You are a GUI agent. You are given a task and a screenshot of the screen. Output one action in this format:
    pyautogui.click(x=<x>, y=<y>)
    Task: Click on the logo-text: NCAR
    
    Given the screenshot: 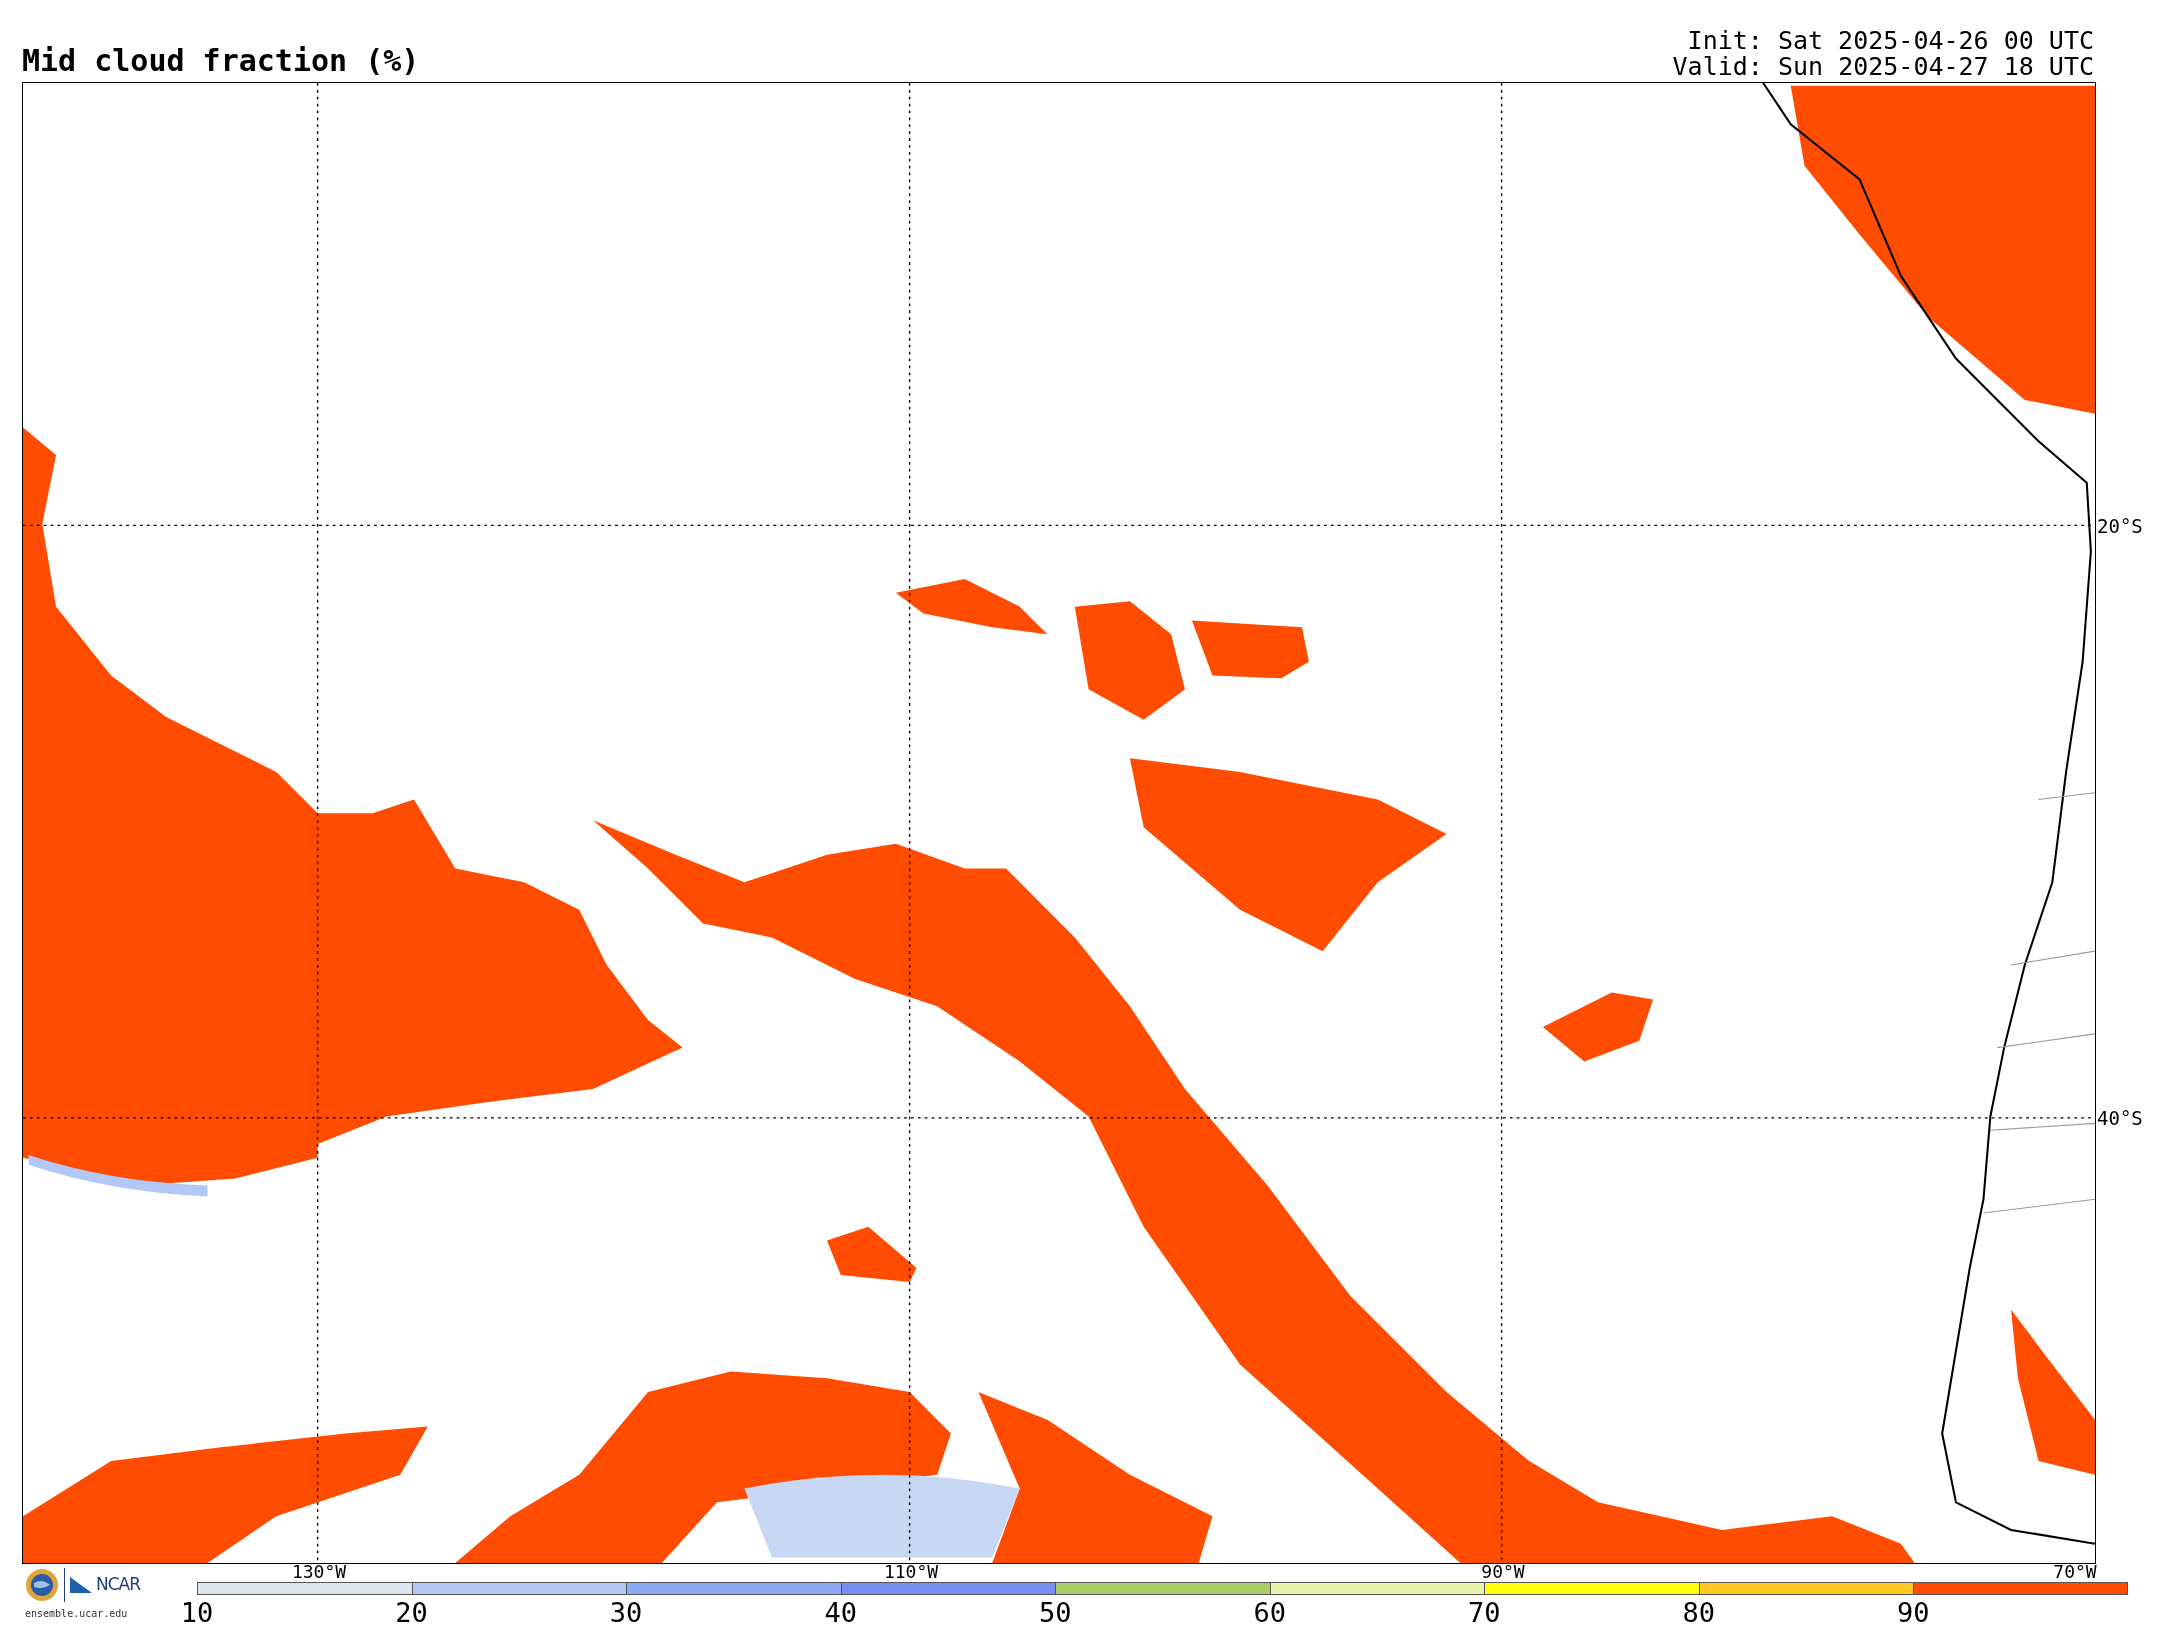 What is the action you would take?
    pyautogui.click(x=118, y=1585)
    